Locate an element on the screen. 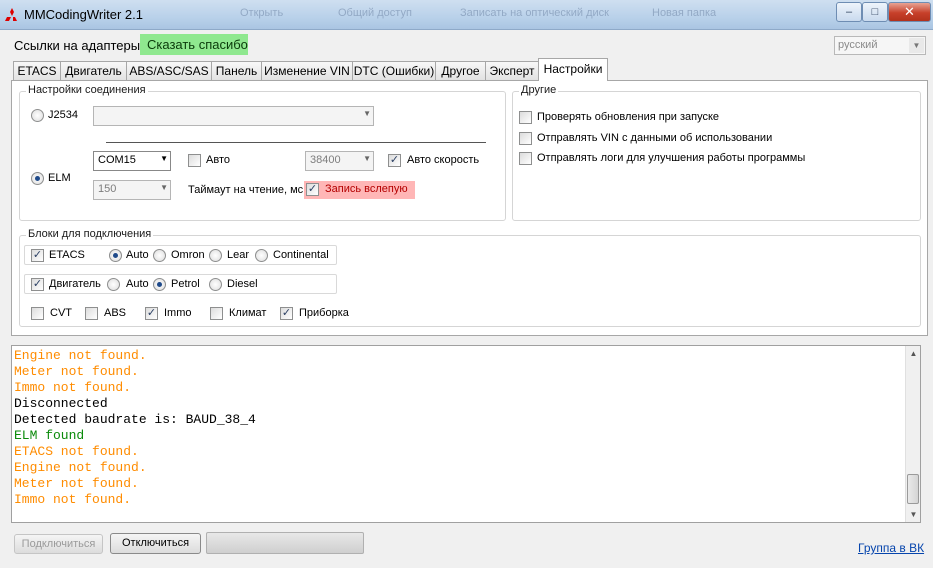 The height and width of the screenshot is (568, 933). timeout-label: Таймаут на чтение, мс is located at coordinates (246, 190).